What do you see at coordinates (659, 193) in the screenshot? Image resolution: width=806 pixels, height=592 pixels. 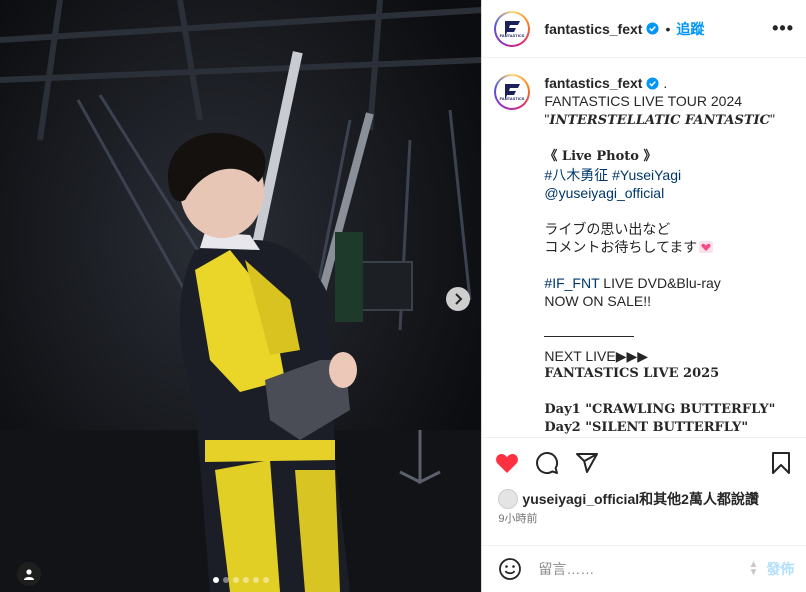 I see `mention-link: @yuseiyagi_official` at bounding box center [659, 193].